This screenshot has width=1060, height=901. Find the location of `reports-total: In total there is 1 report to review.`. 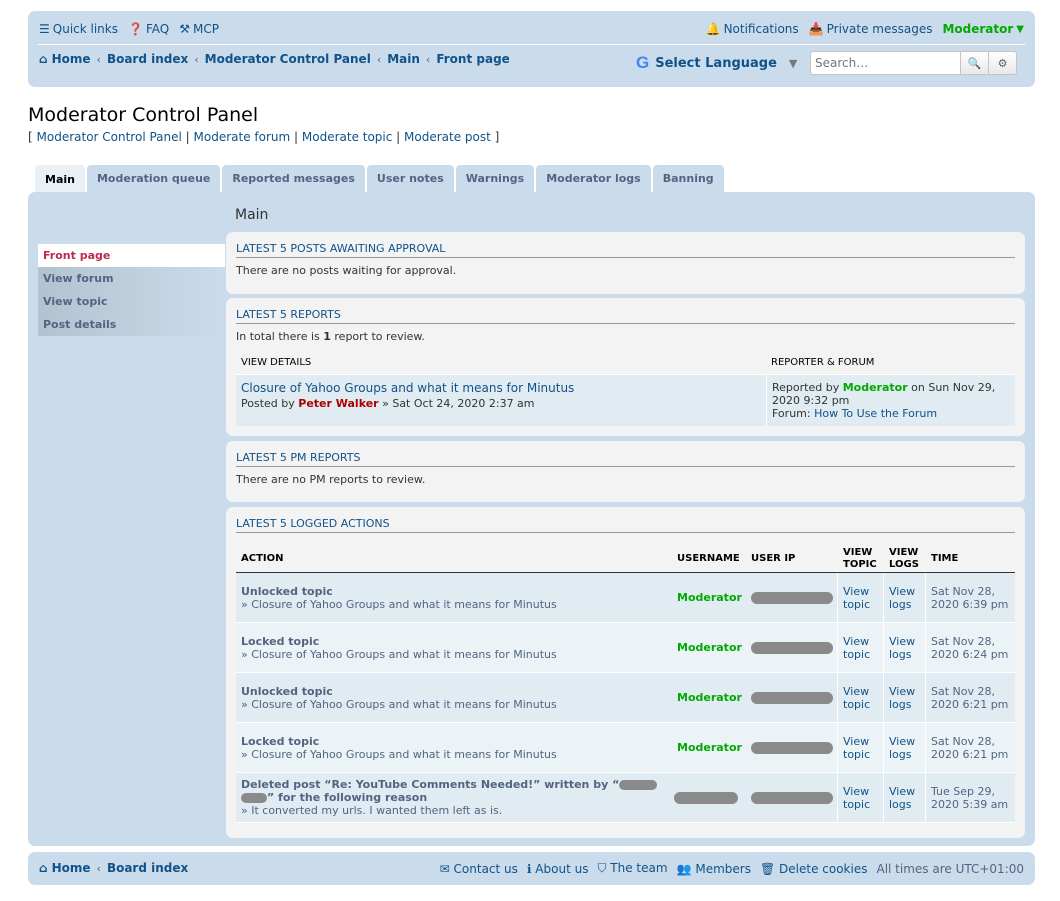

reports-total: In total there is 1 report to review. is located at coordinates (330, 336).